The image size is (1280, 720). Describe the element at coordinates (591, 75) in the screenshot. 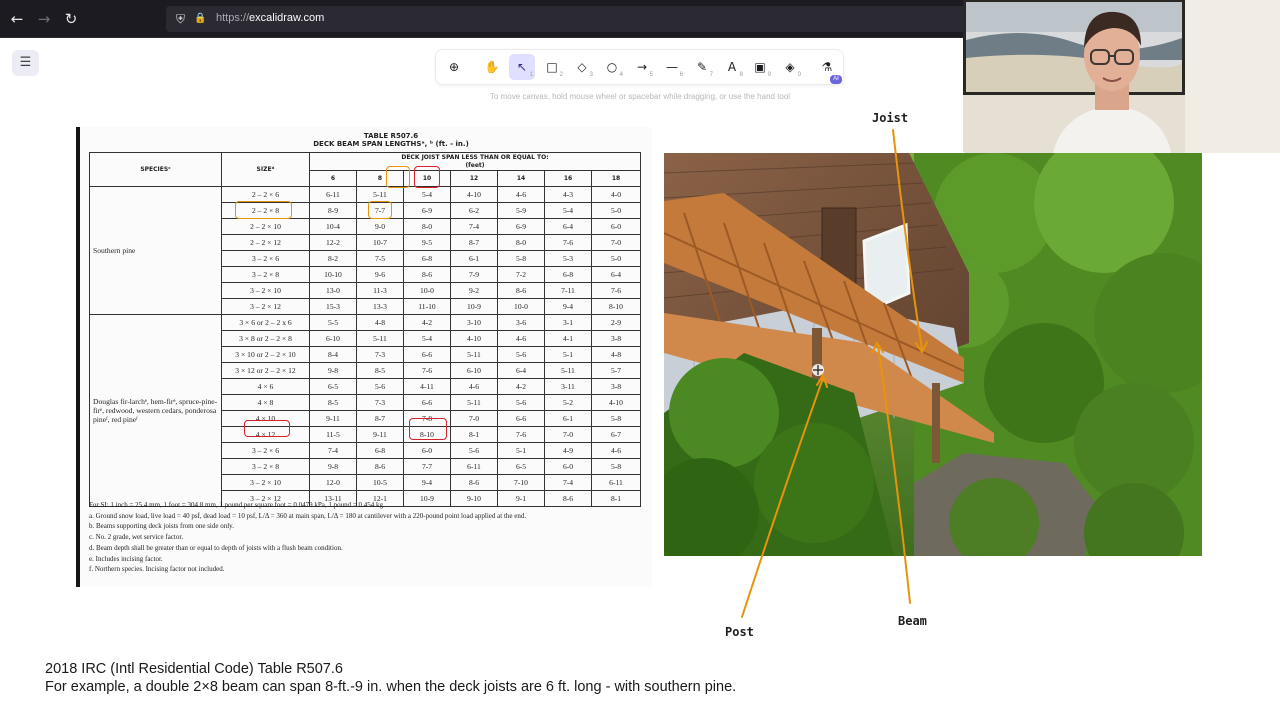

I see `tool-shortcut: 3` at that location.